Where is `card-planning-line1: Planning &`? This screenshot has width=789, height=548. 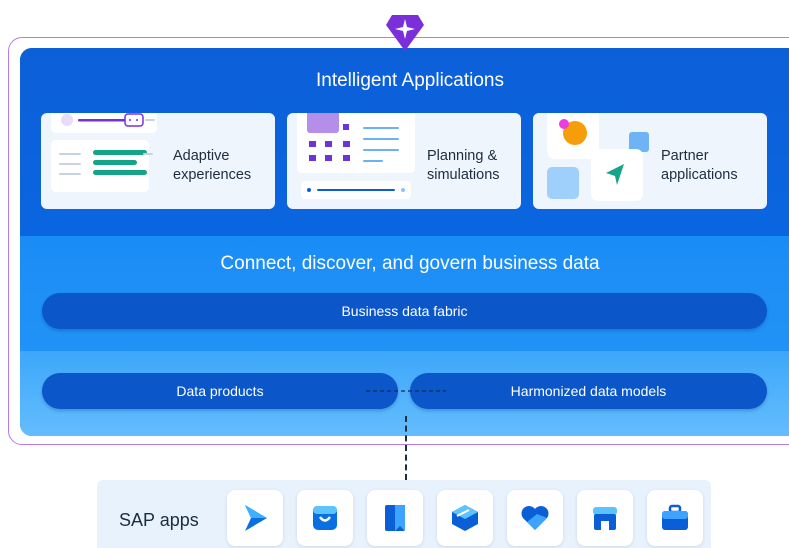
card-planning-line1: Planning & is located at coordinates (462, 156).